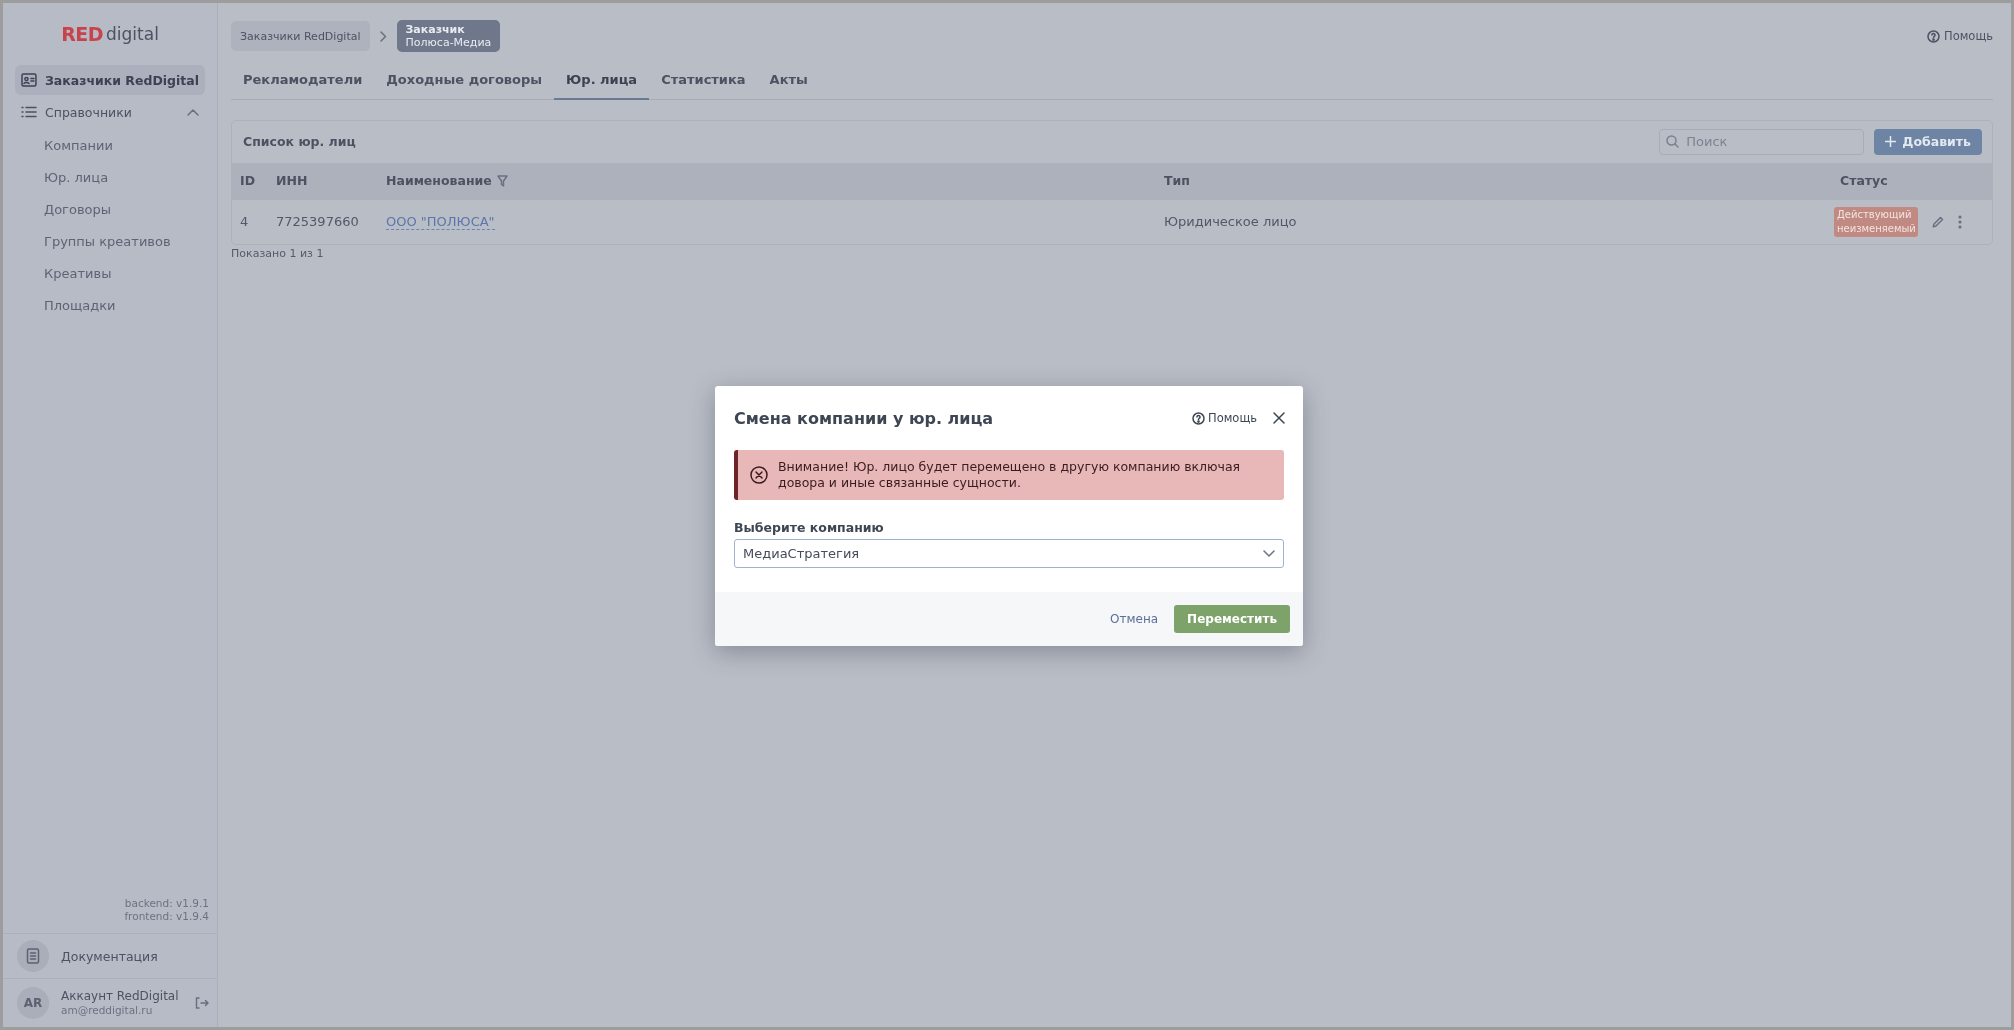  I want to click on field-label: Выберите компанию, so click(809, 527).